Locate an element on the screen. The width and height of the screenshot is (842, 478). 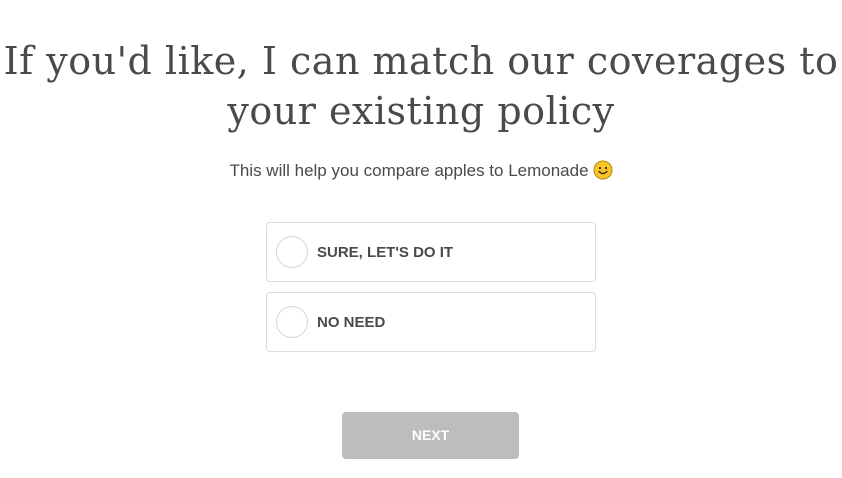
answer-options: SURE, LET'S DO IT NO NEED is located at coordinates (431, 292).